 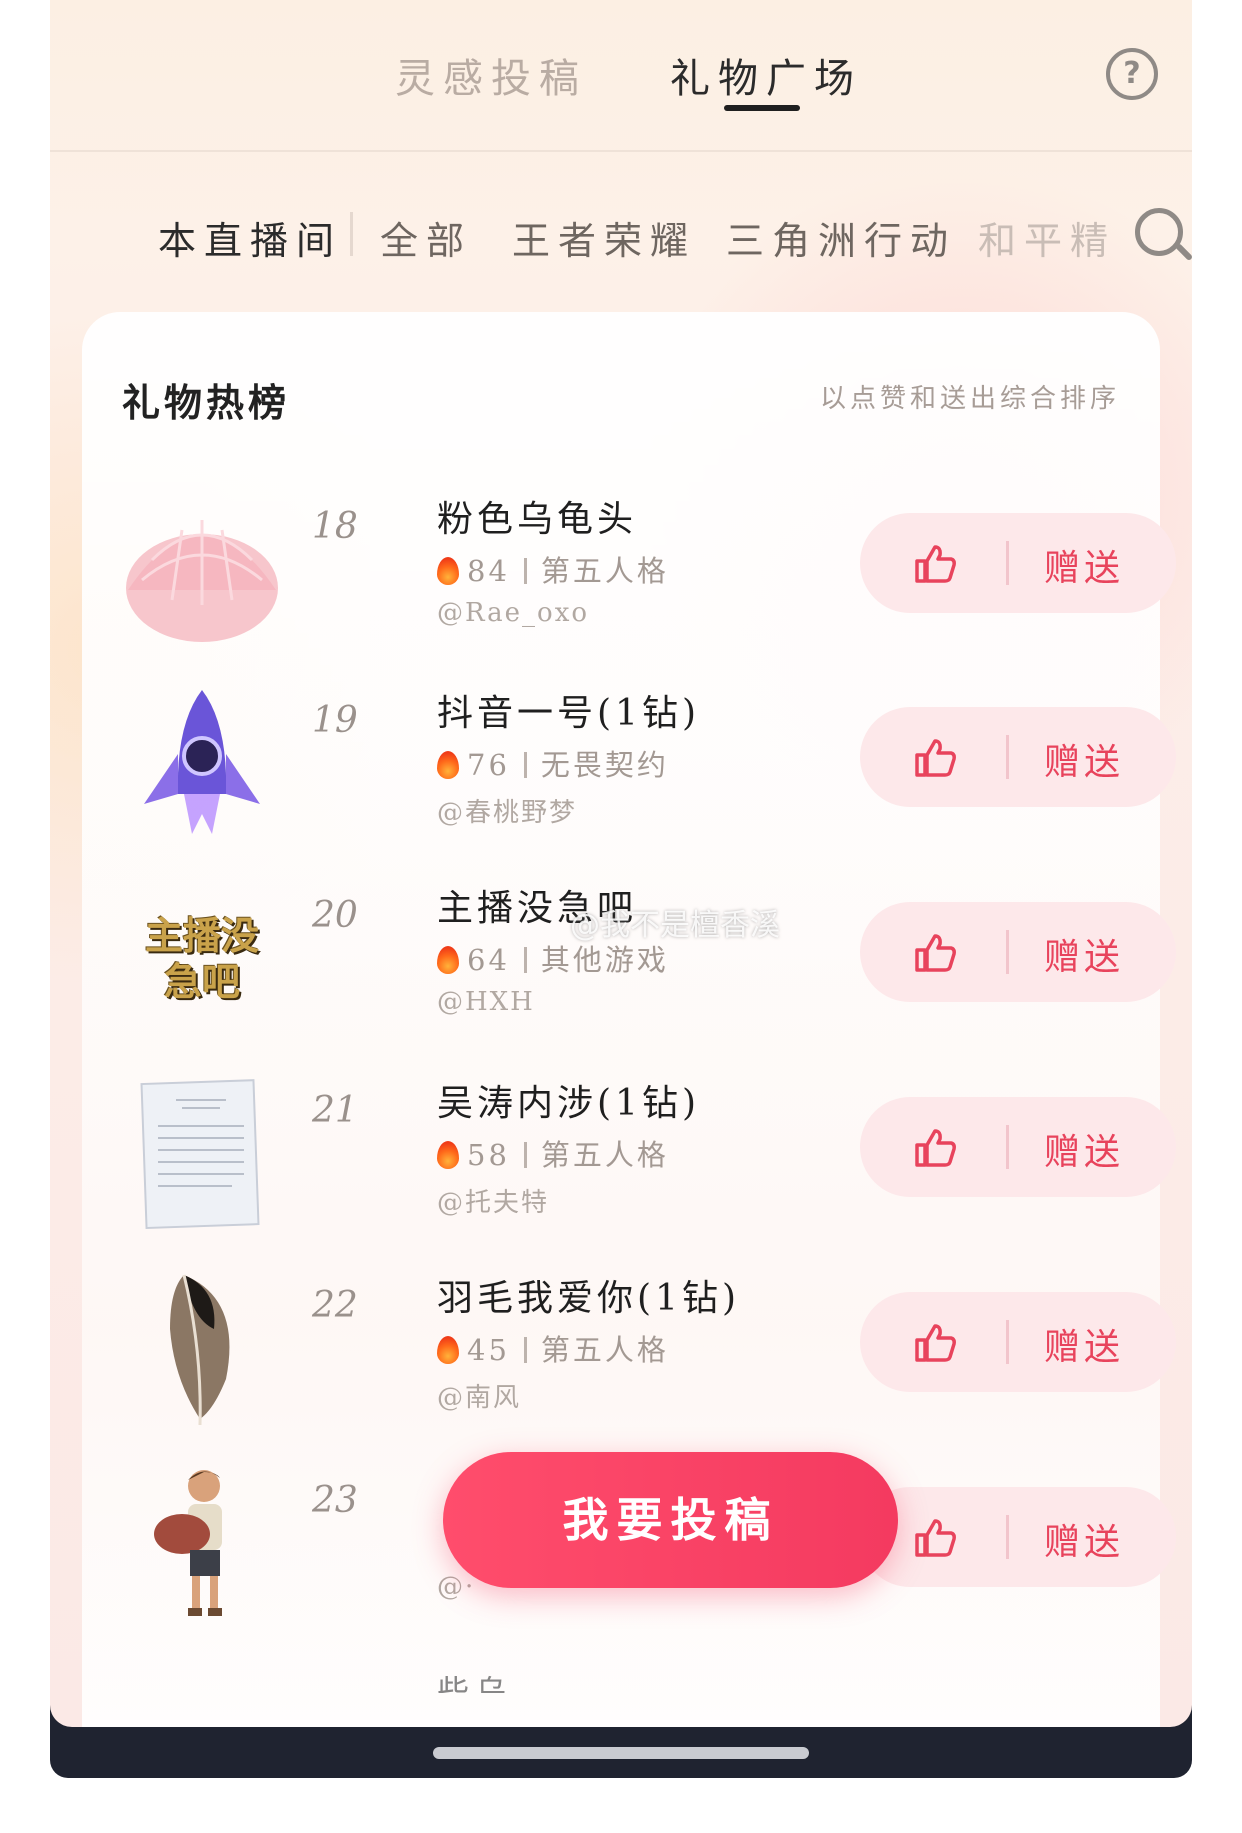 What do you see at coordinates (488, 1155) in the screenshot?
I see `like-count: 58` at bounding box center [488, 1155].